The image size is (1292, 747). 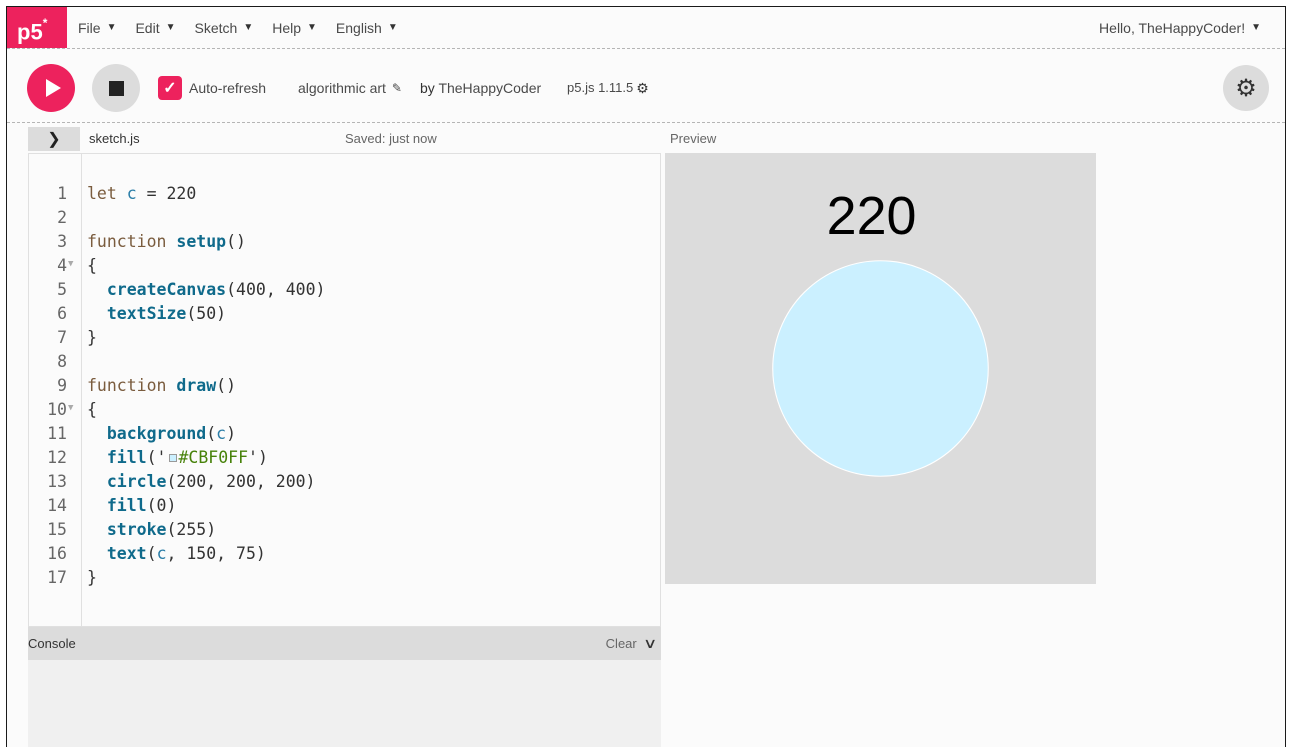 What do you see at coordinates (344, 458) in the screenshot?
I see `code-line: 12 fill(' #CBF0FF')` at bounding box center [344, 458].